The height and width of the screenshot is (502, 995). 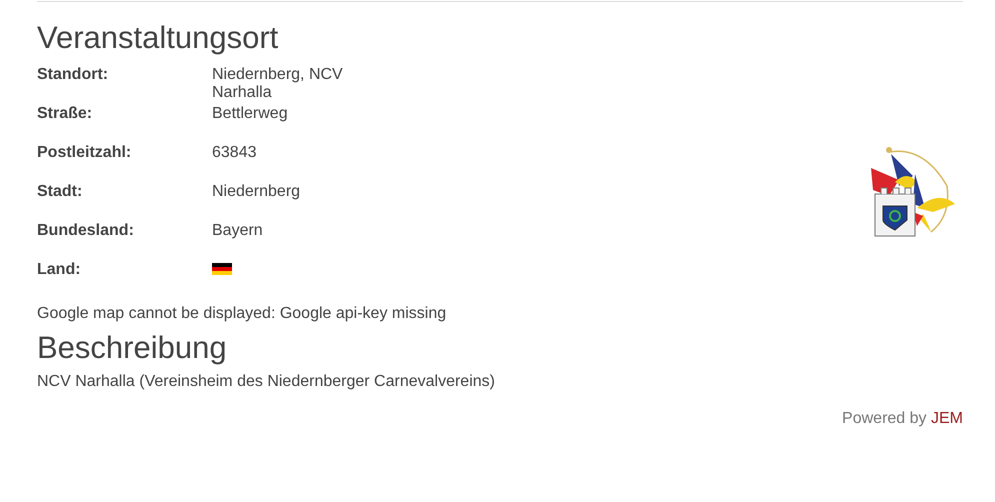 I want to click on powered-by-text: Powered by, so click(x=884, y=418).